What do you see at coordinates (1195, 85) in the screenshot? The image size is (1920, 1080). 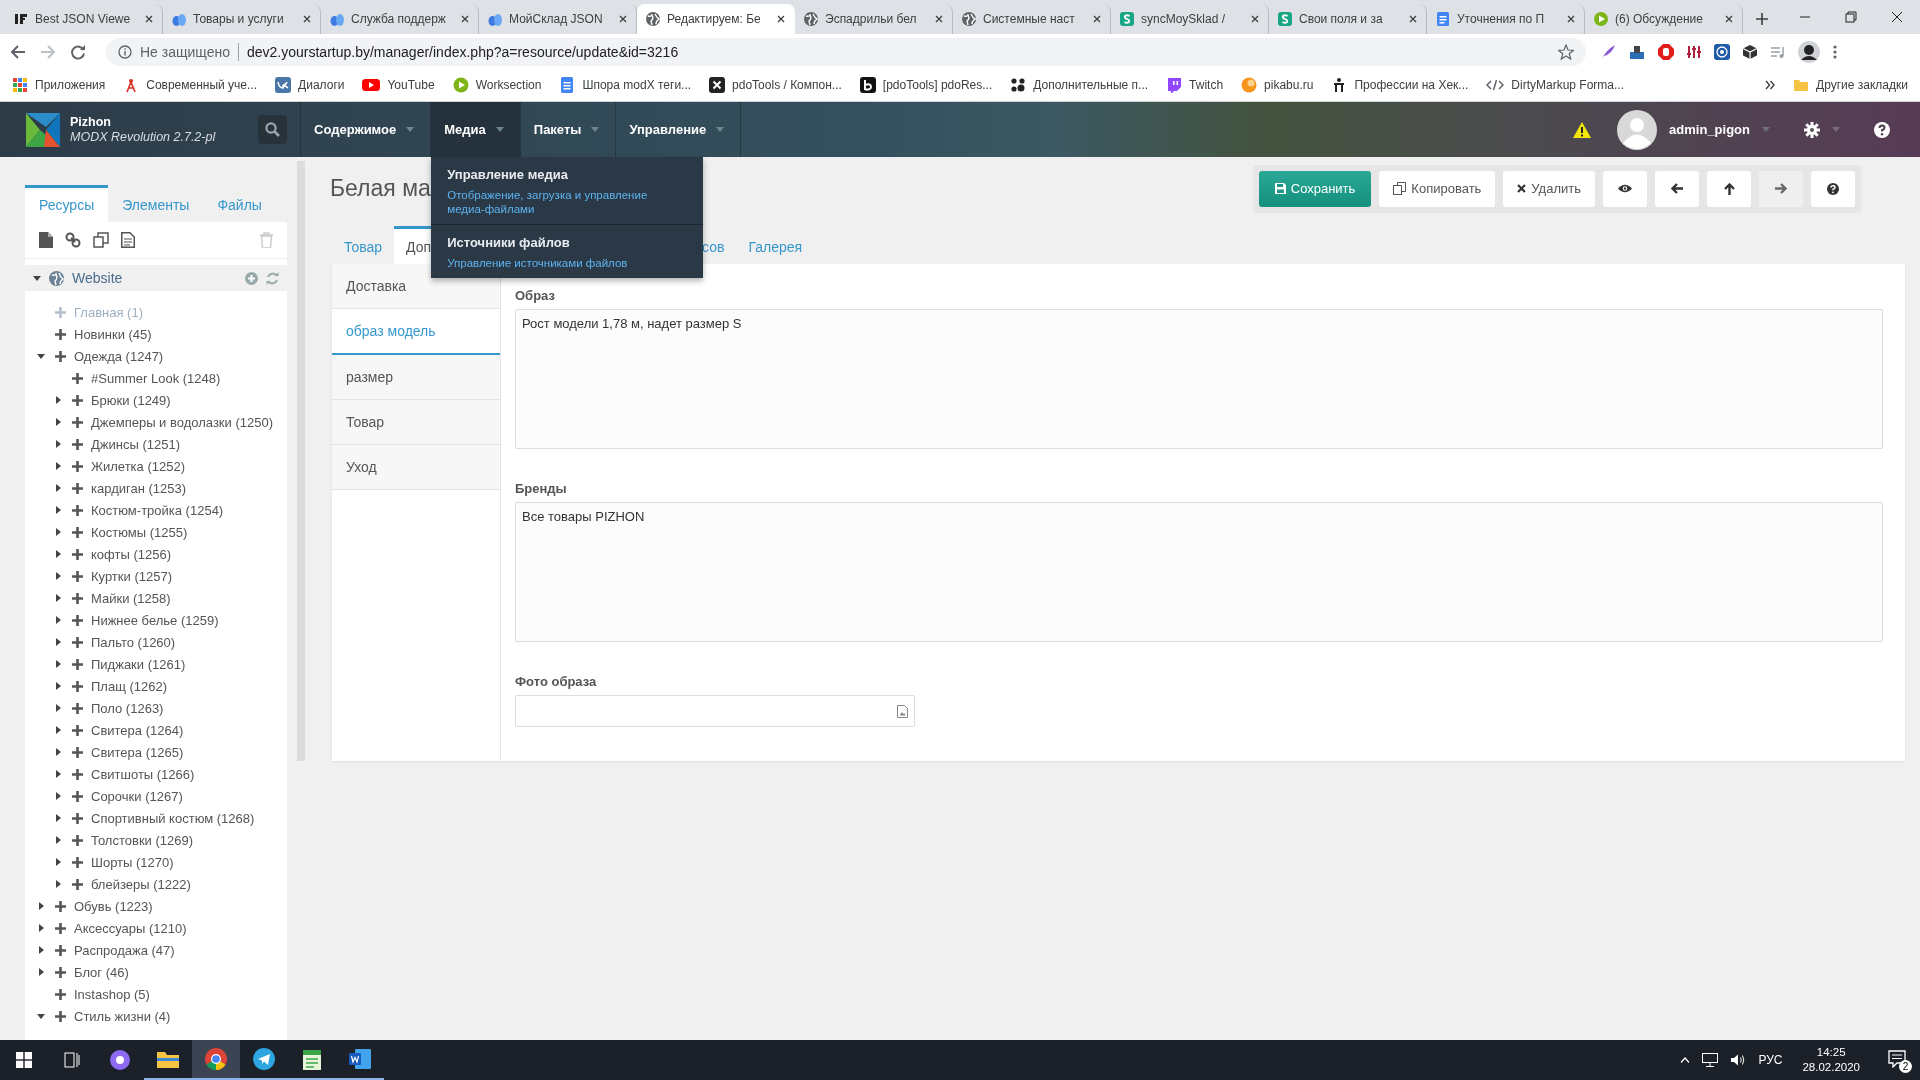 I see `bookmark: Twitch` at bounding box center [1195, 85].